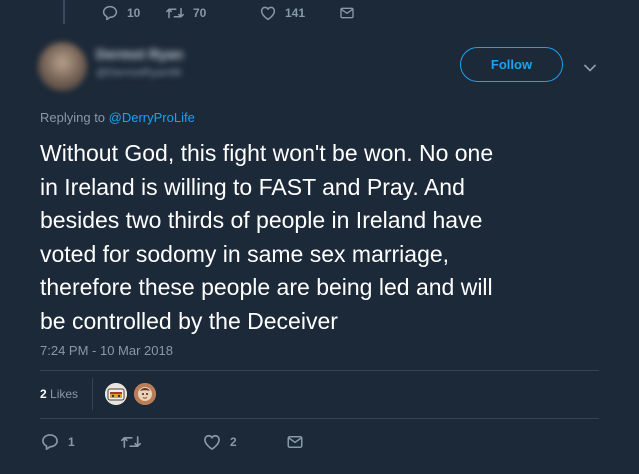  I want to click on retweet-action: 70, so click(212, 13).